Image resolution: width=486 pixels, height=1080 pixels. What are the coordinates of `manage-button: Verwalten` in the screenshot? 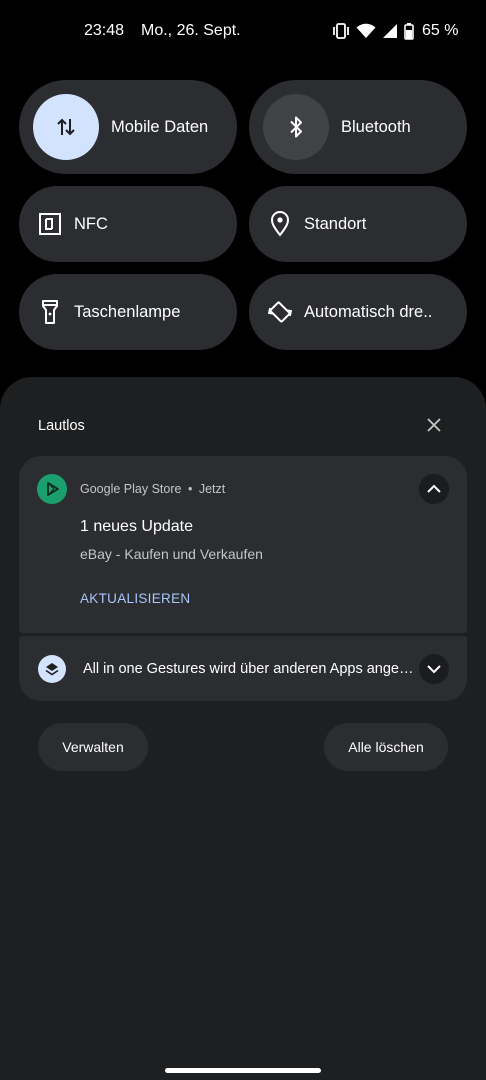 It's located at (93, 747).